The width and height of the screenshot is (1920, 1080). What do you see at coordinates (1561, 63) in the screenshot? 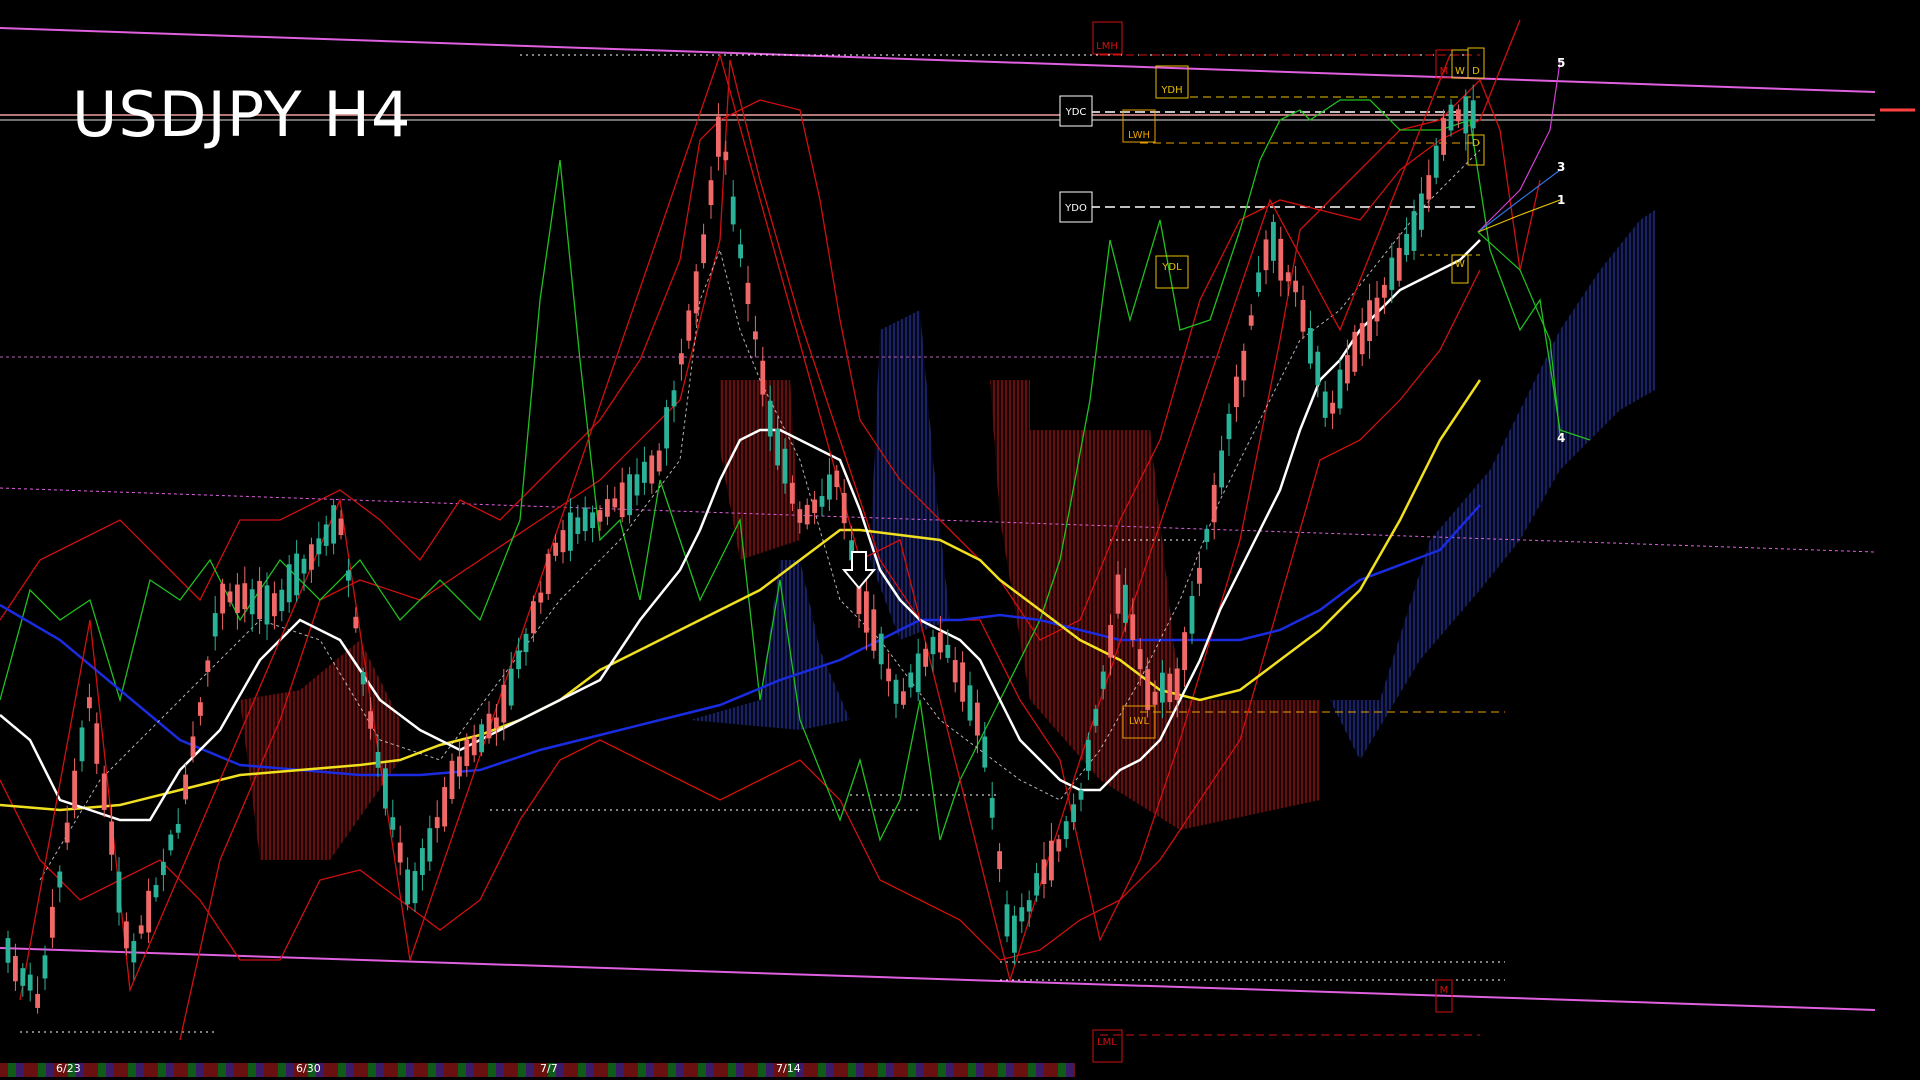
I see `wave-label-5: 5` at bounding box center [1561, 63].